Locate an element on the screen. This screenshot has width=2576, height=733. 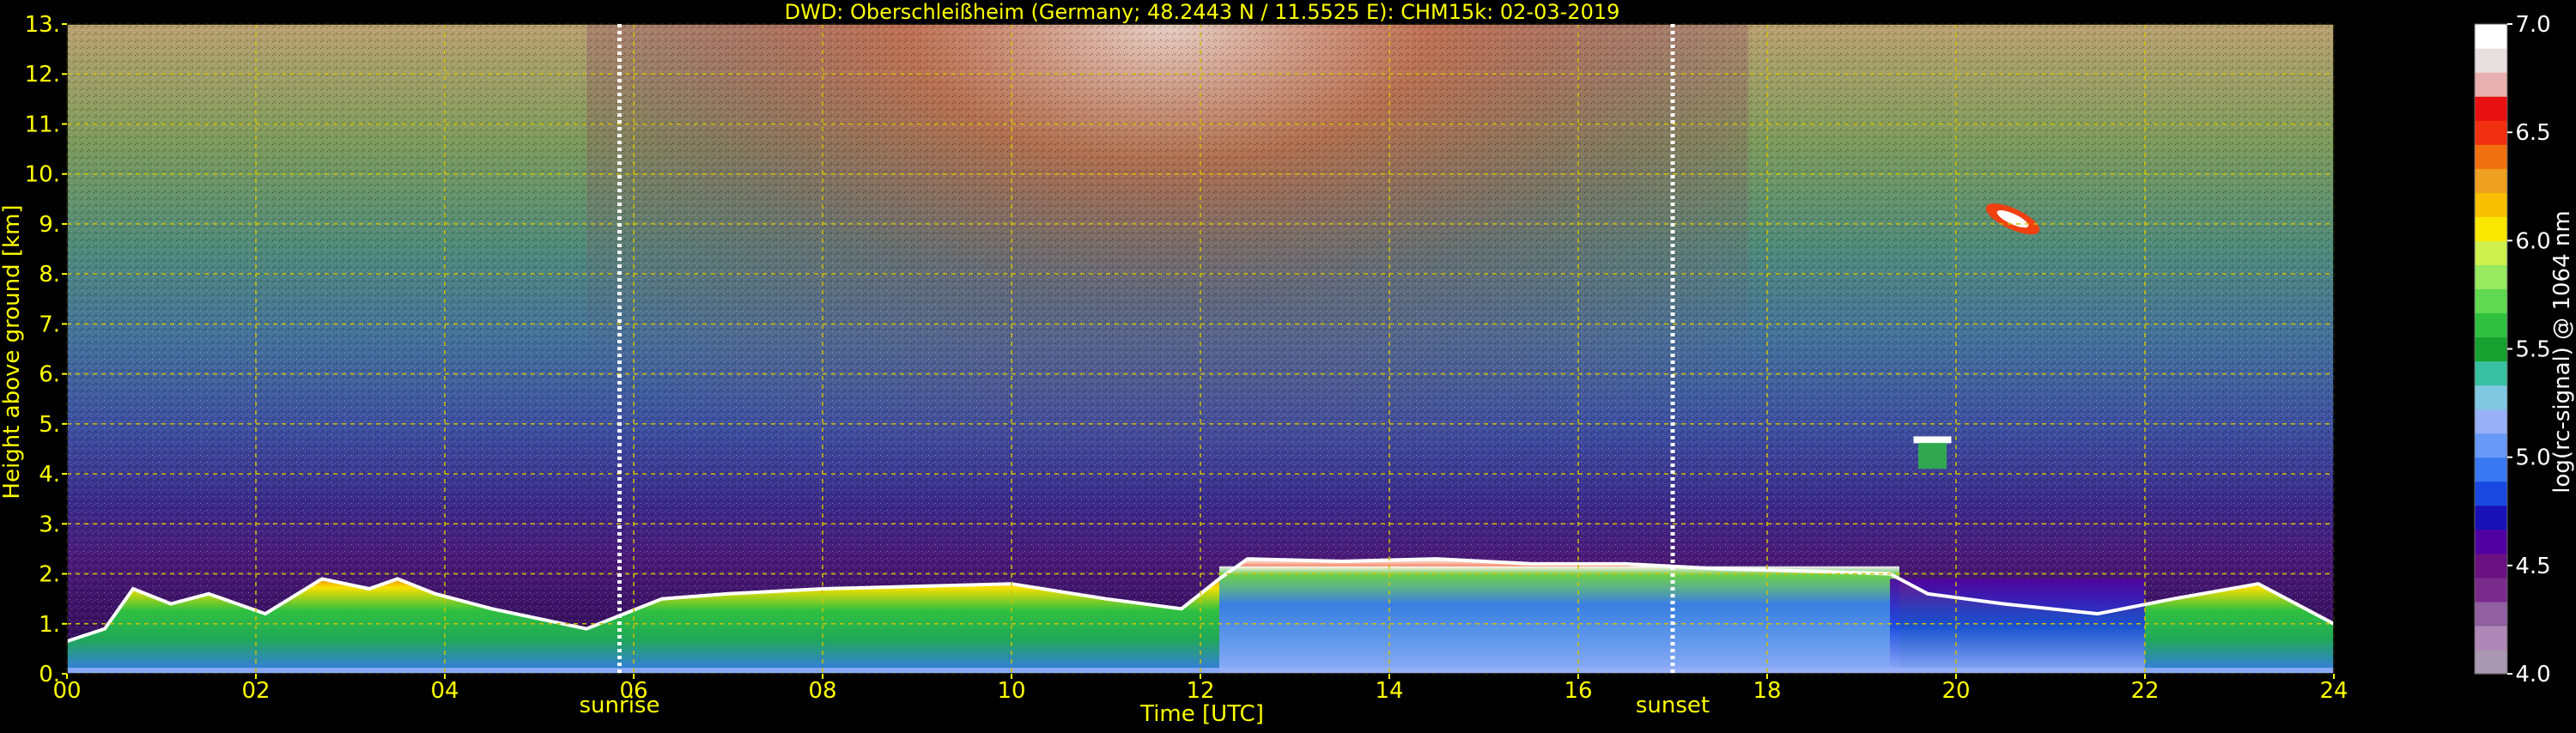
y-tick-label: 7. is located at coordinates (49, 324).